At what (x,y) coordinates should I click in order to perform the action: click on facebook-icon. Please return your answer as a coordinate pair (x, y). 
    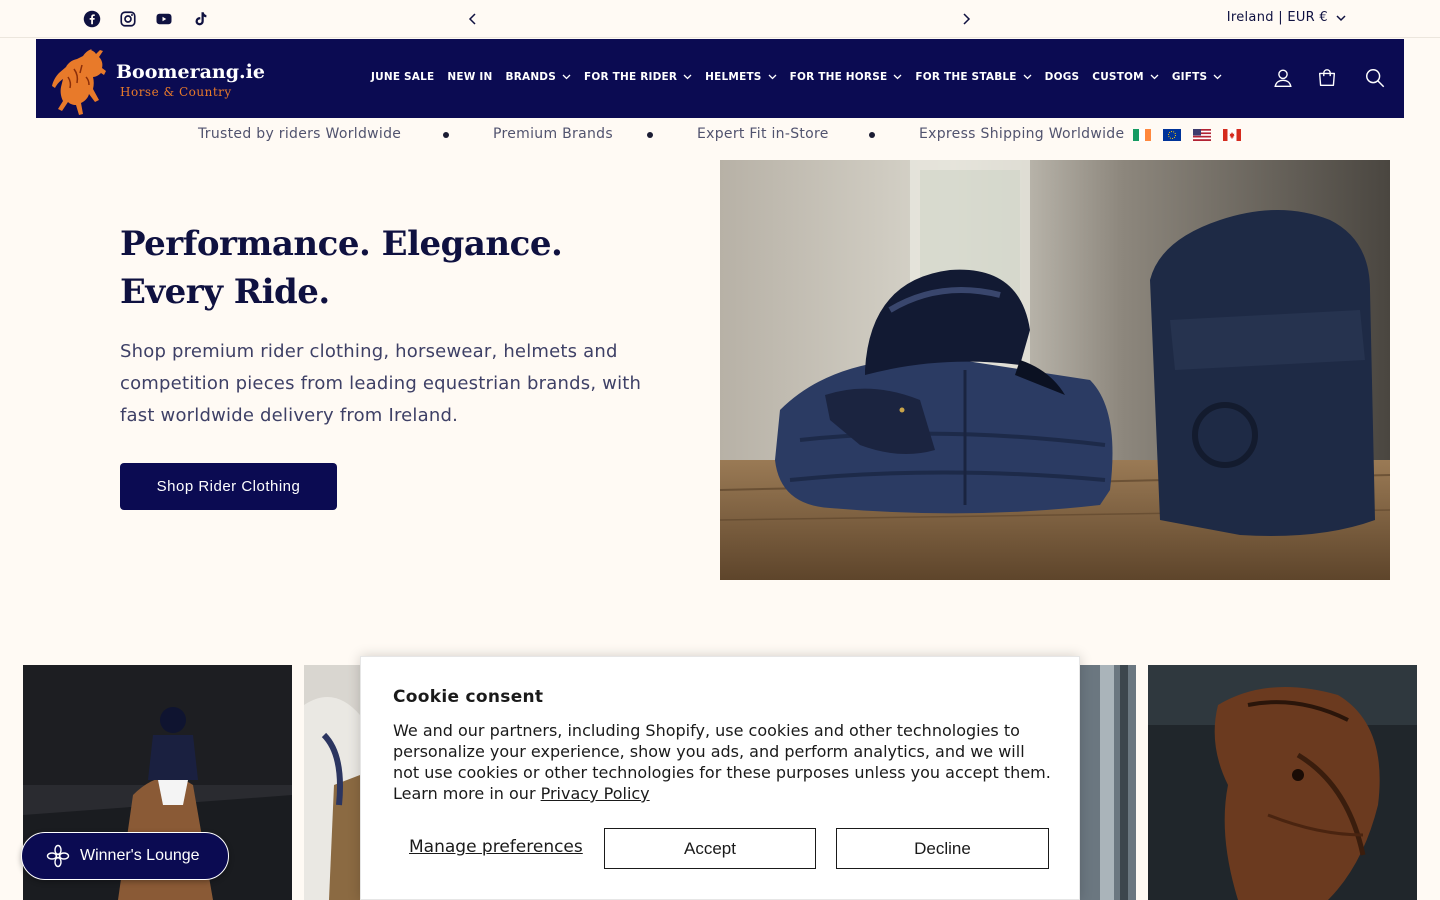
    Looking at the image, I should click on (92, 19).